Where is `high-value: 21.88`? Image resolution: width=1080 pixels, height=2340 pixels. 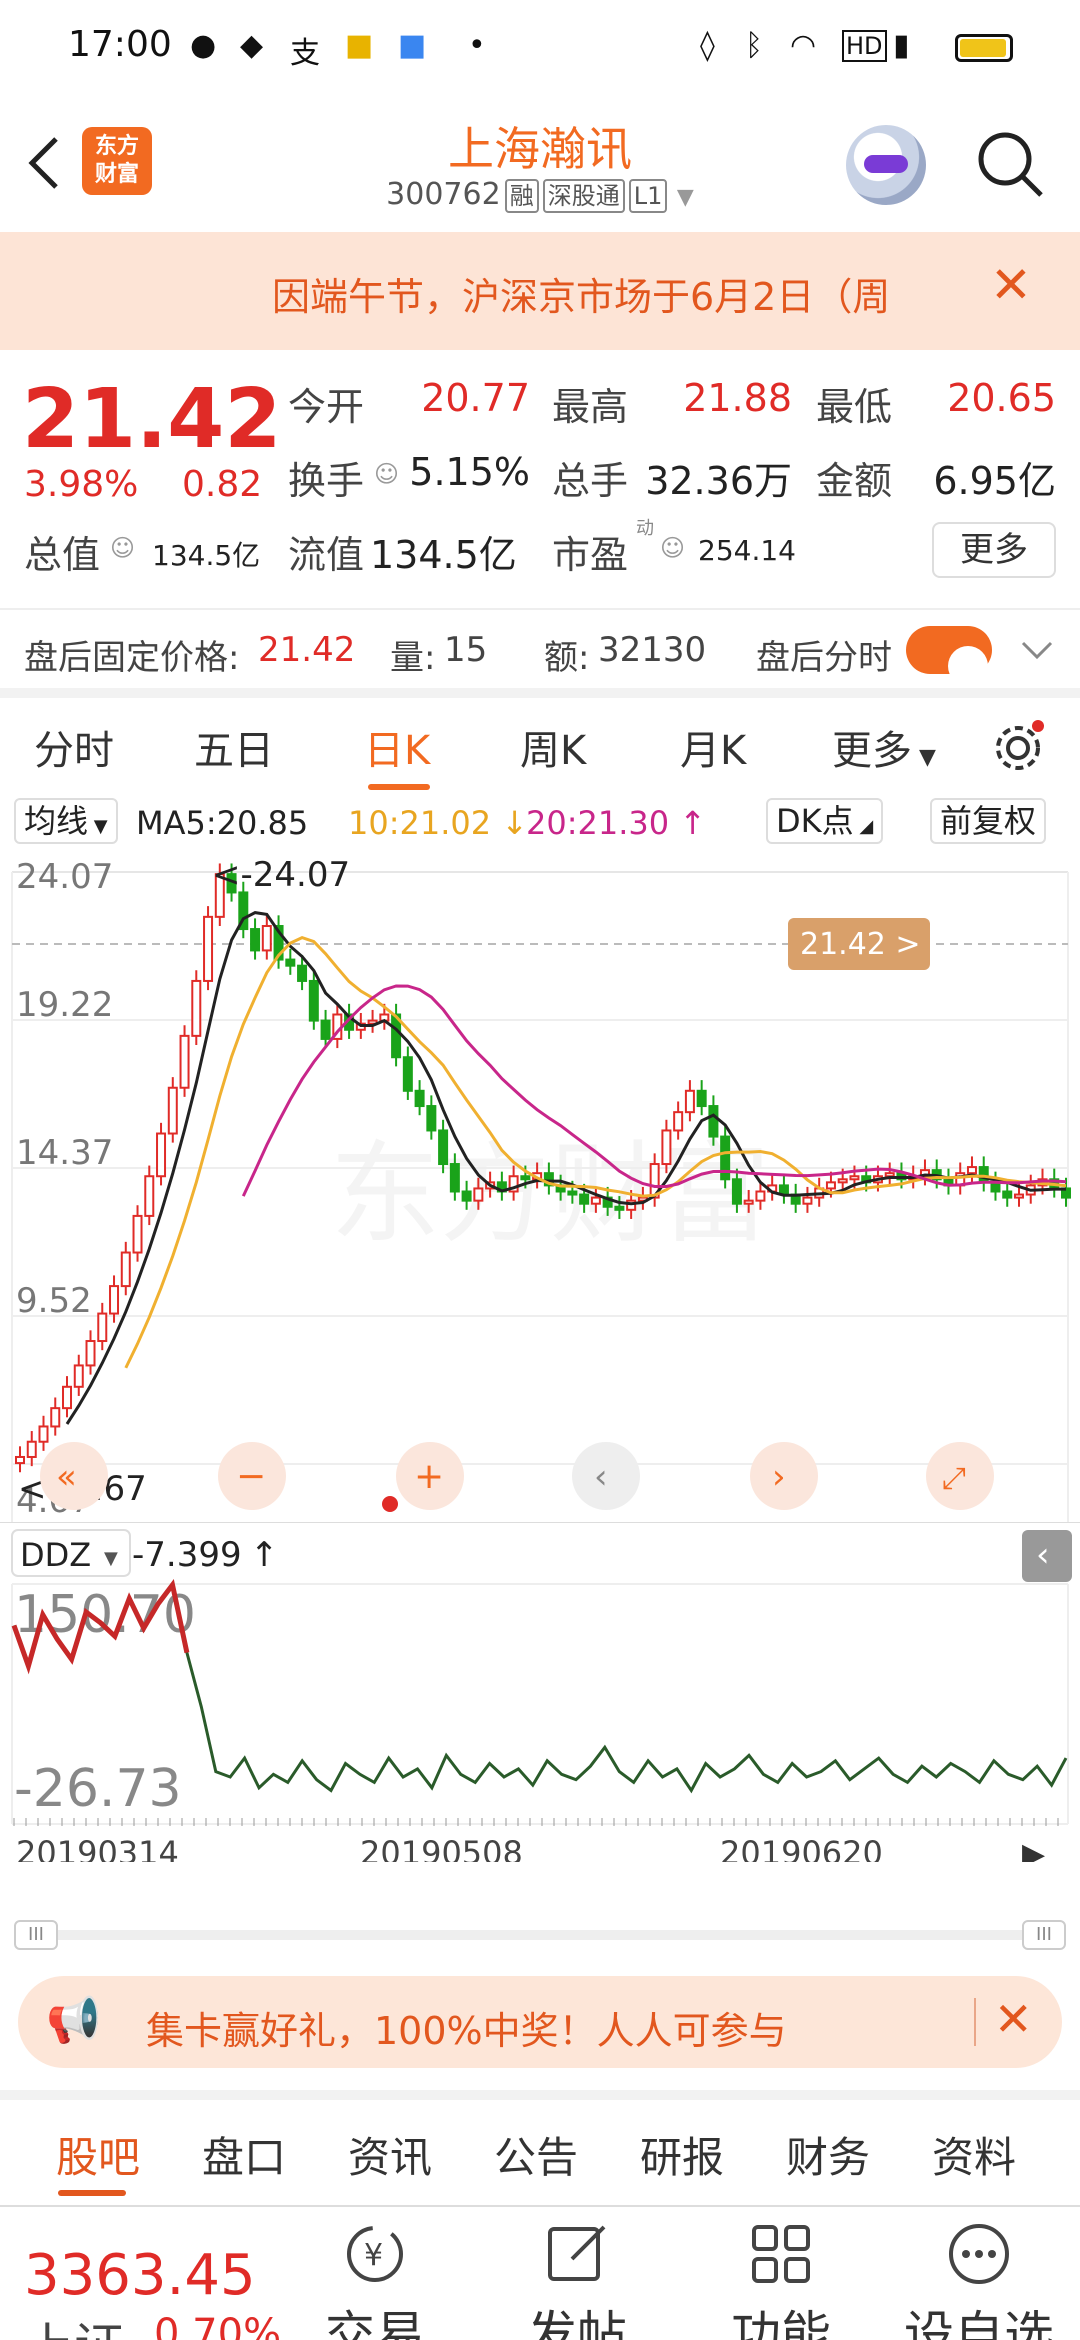
high-value: 21.88 is located at coordinates (737, 398).